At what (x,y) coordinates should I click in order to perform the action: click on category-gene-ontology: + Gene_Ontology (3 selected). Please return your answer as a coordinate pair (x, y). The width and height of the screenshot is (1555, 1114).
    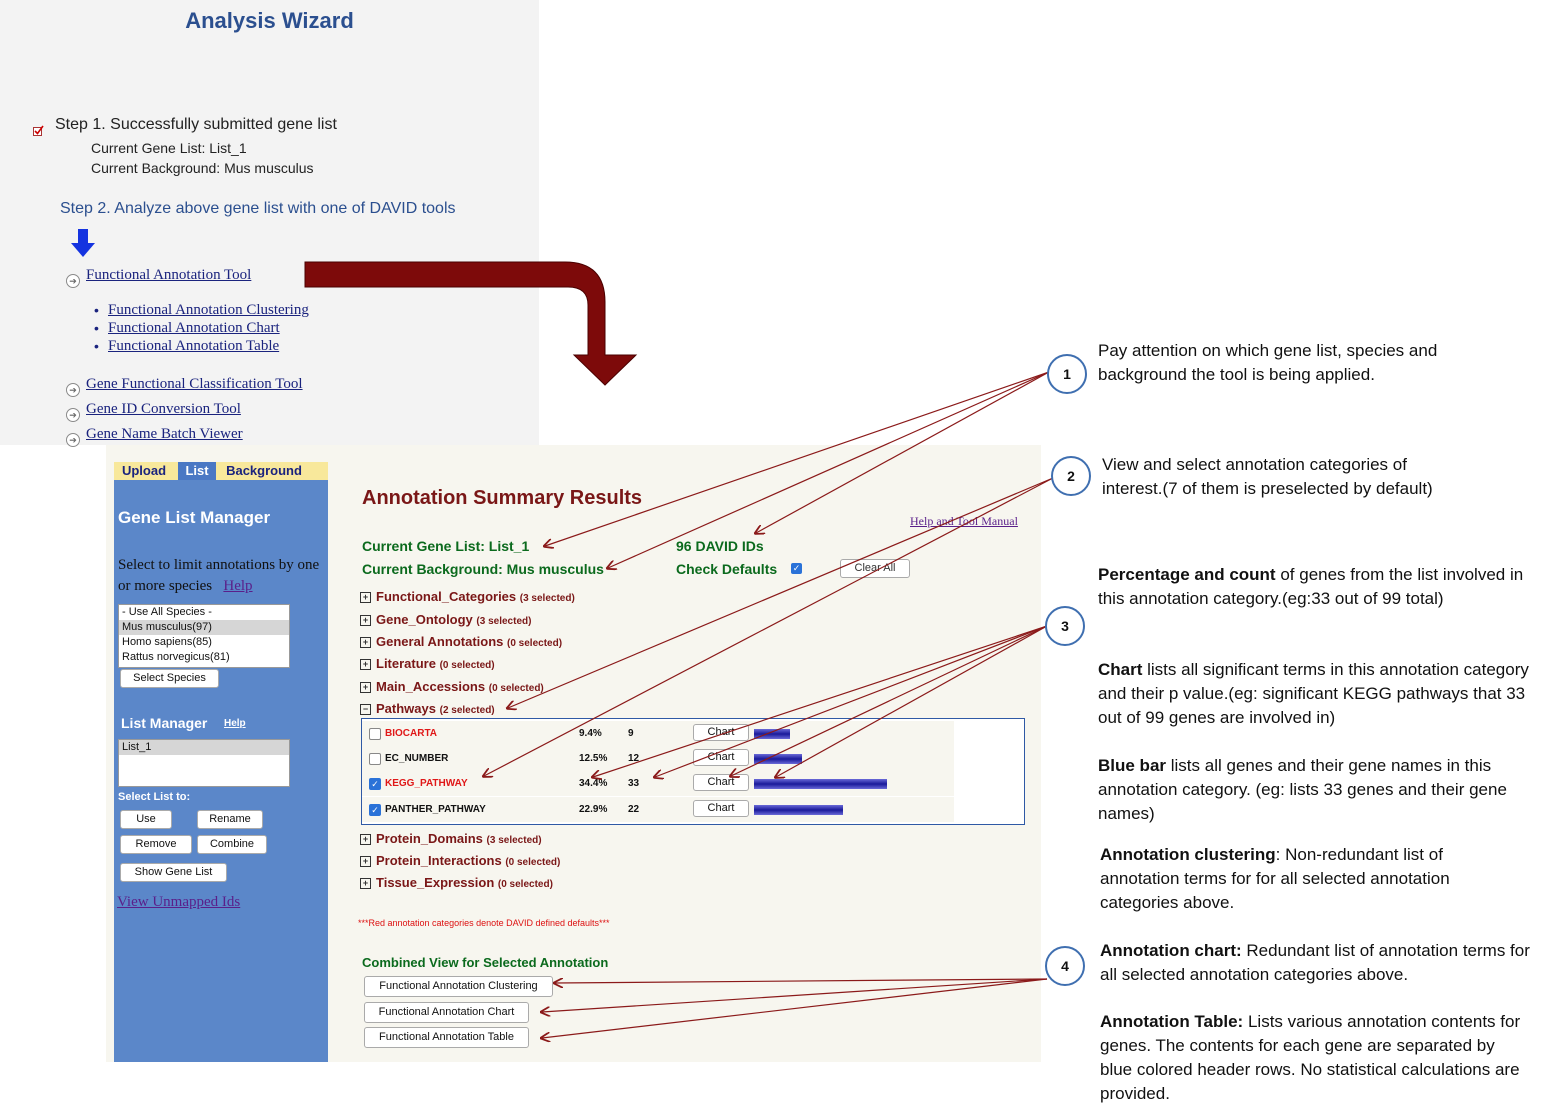
    Looking at the image, I should click on (445, 619).